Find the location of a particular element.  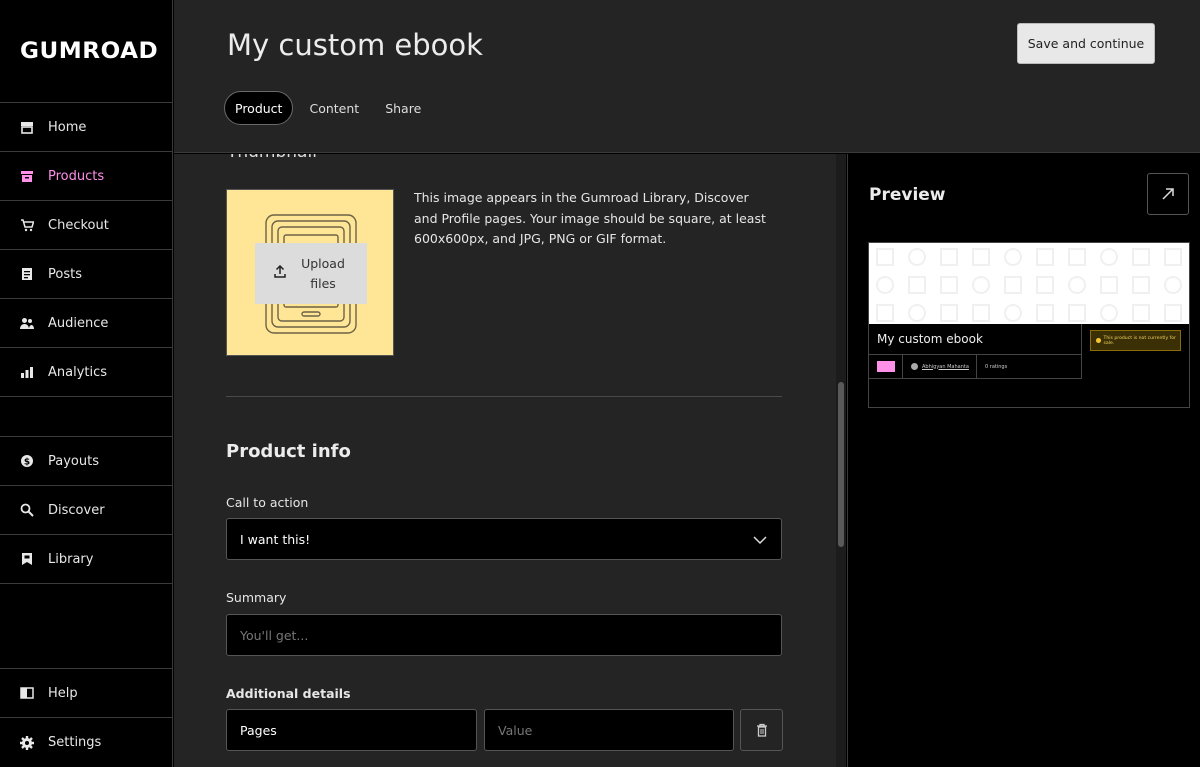

trash-icon is located at coordinates (761, 730).